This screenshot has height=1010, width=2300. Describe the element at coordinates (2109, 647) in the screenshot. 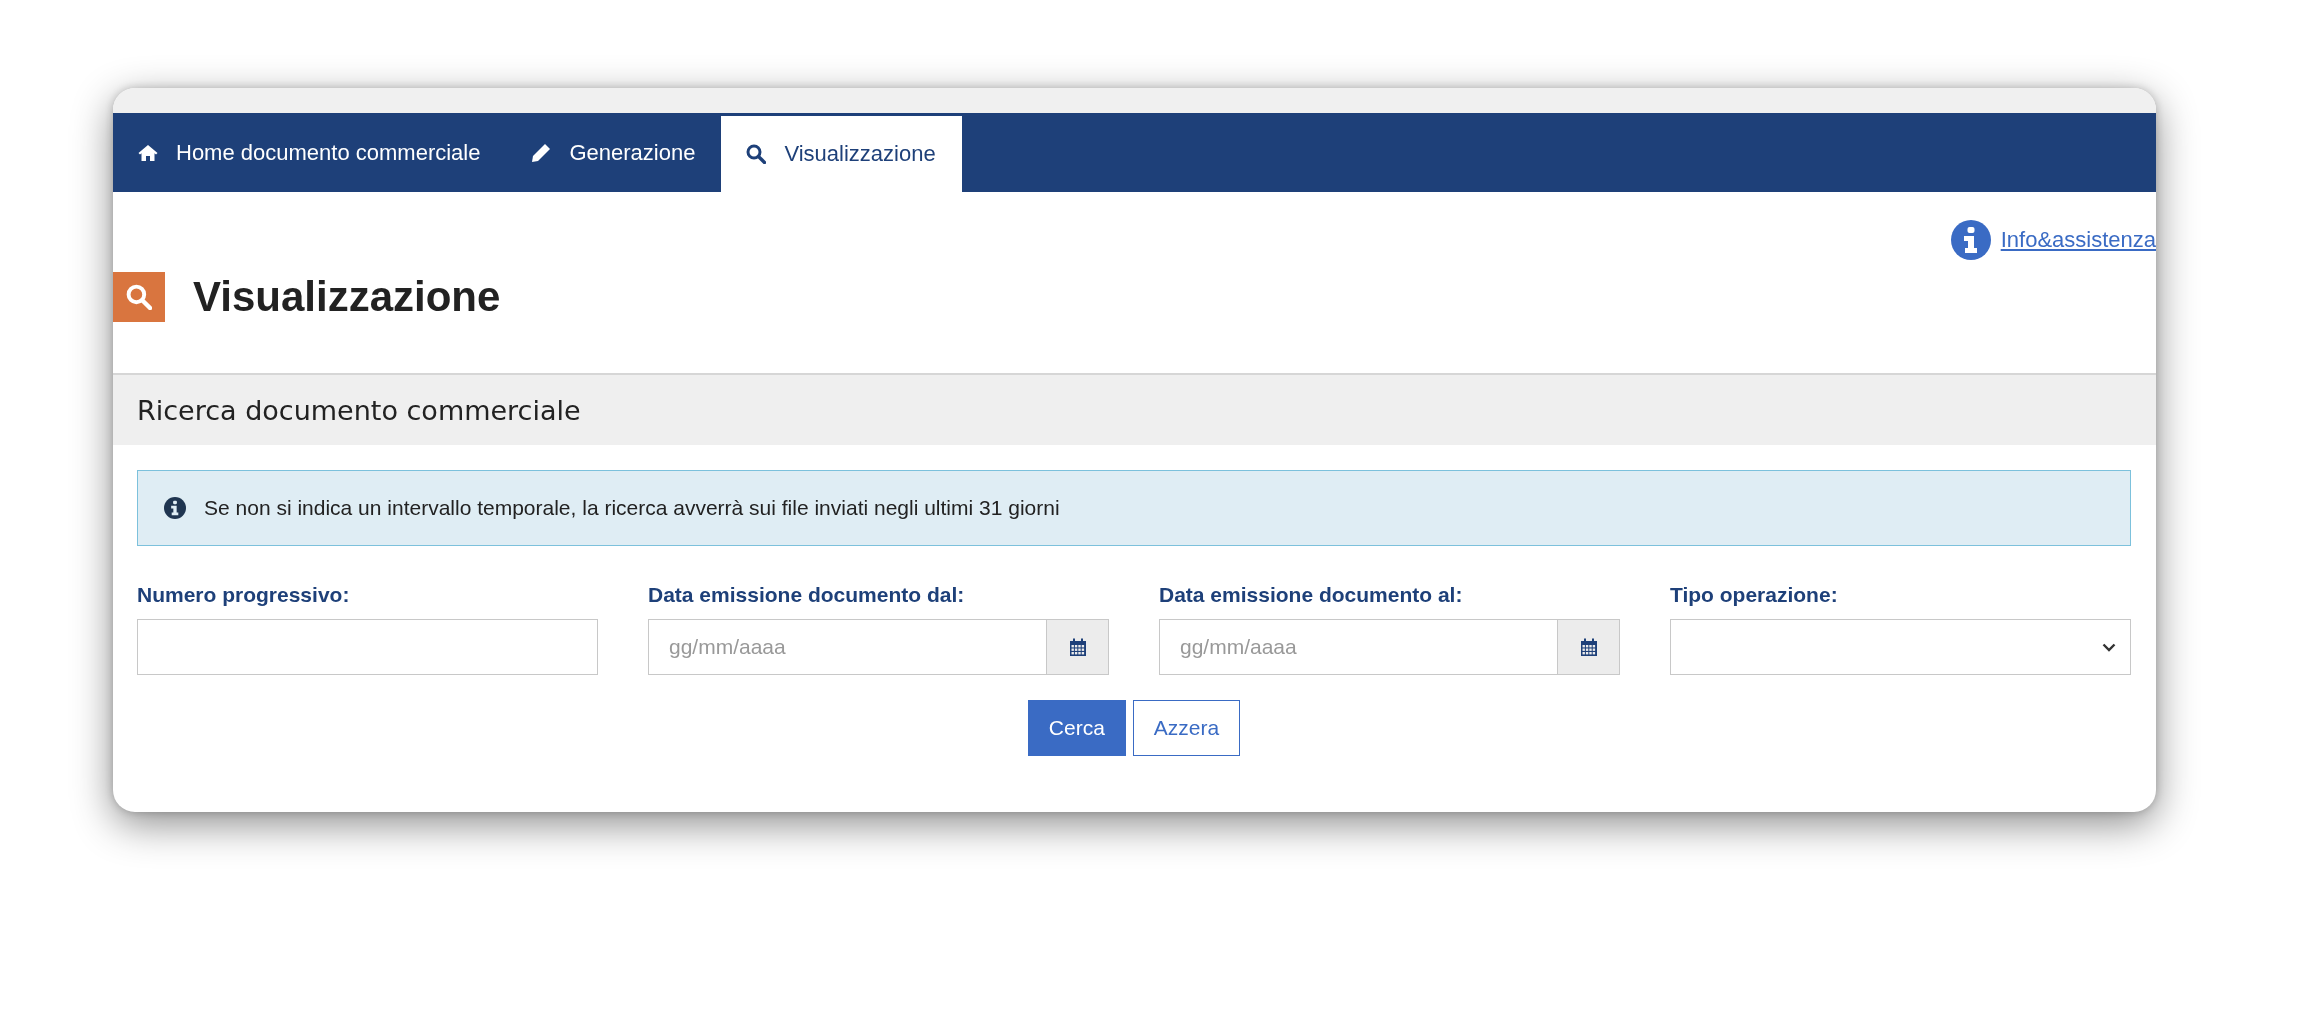

I see `chevron-down-icon` at that location.